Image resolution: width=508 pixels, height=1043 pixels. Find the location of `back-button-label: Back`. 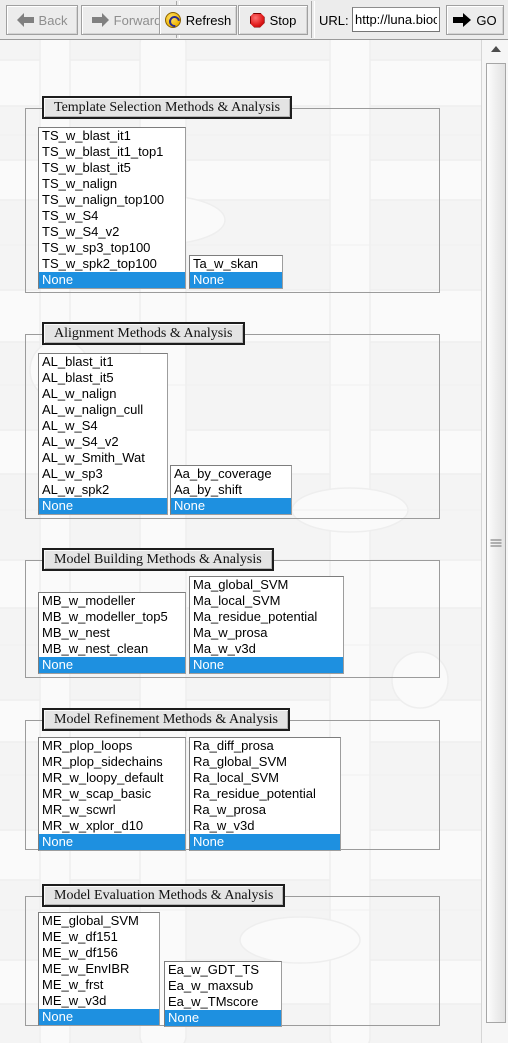

back-button-label: Back is located at coordinates (53, 20).